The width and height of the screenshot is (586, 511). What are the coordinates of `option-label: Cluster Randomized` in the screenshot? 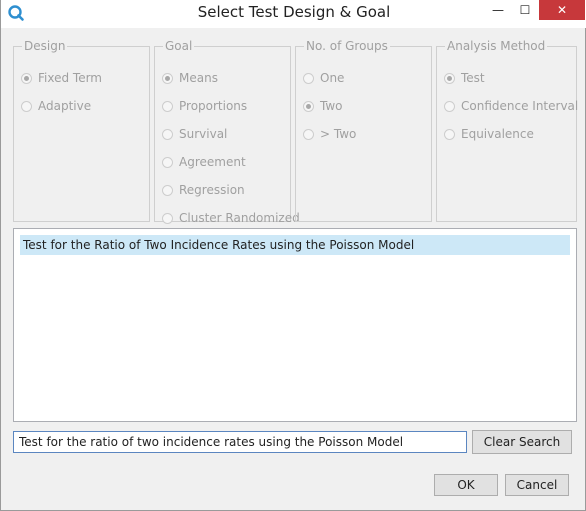 It's located at (239, 218).